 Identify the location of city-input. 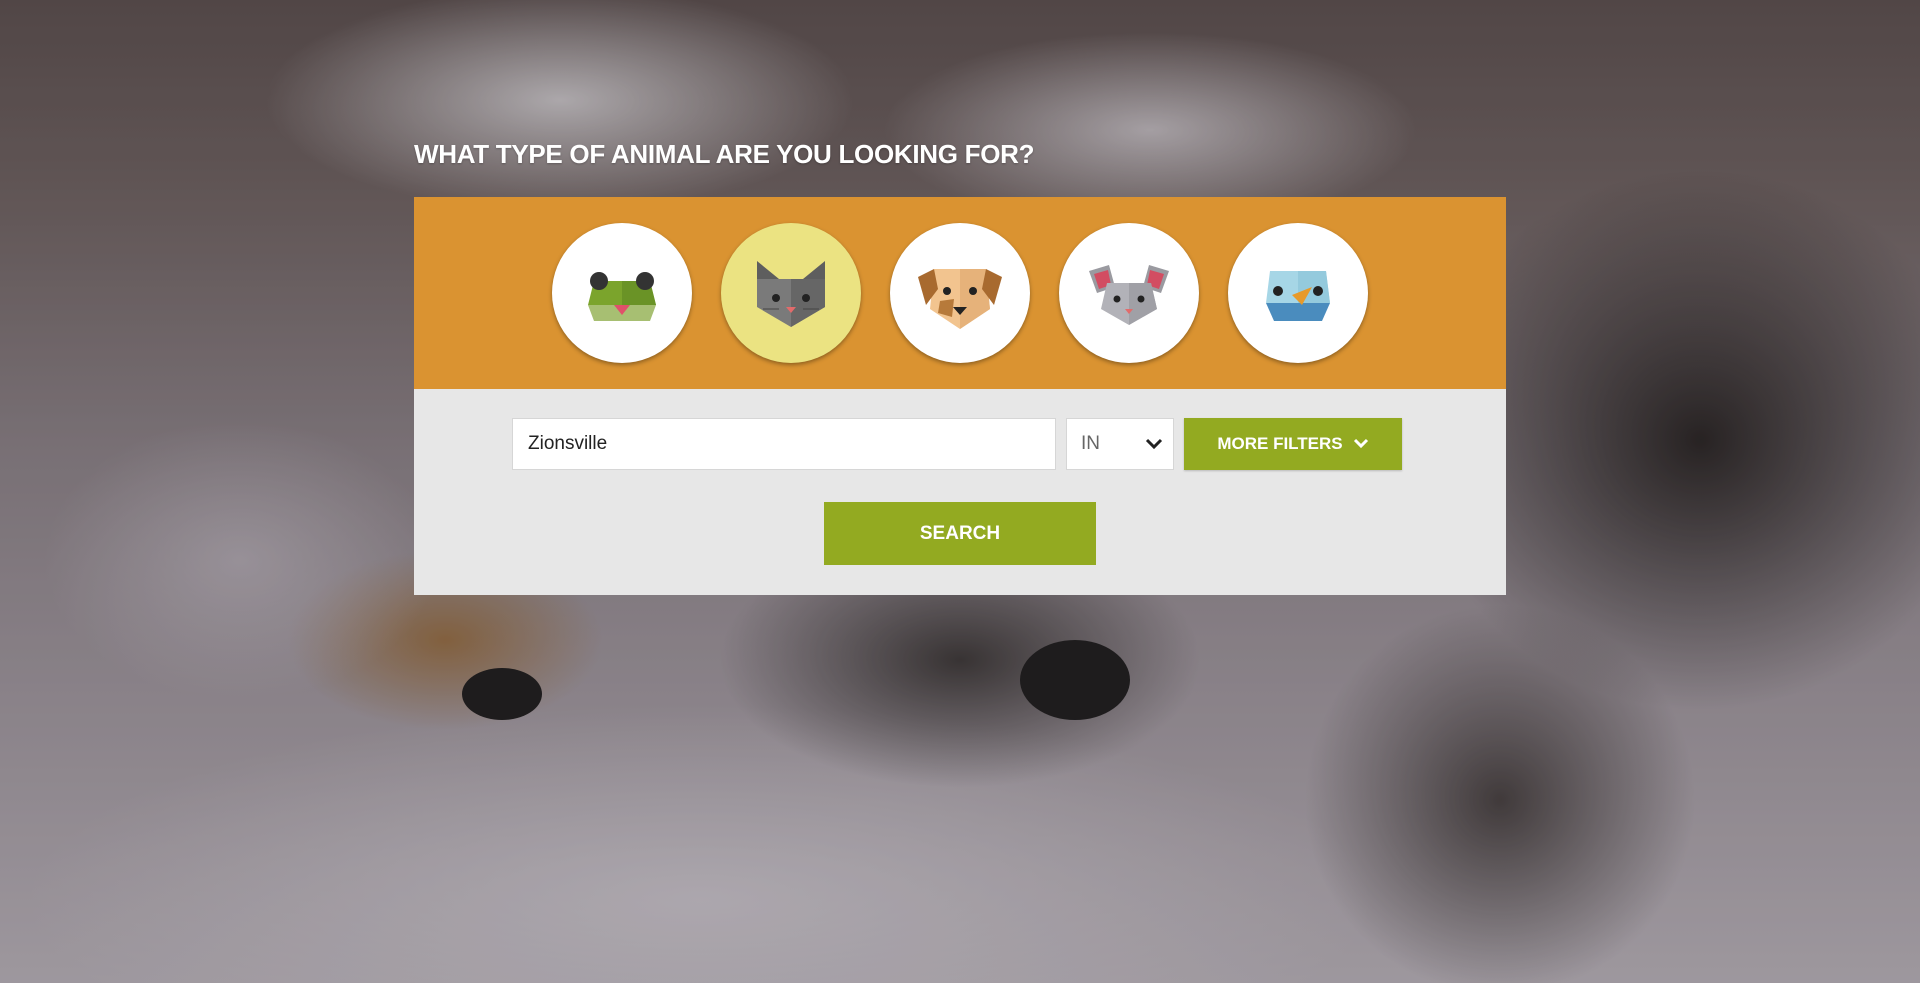
(784, 444).